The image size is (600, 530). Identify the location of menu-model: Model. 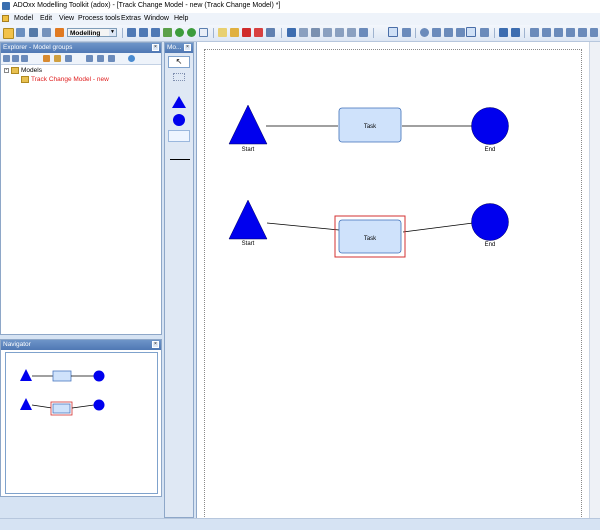
(23, 18).